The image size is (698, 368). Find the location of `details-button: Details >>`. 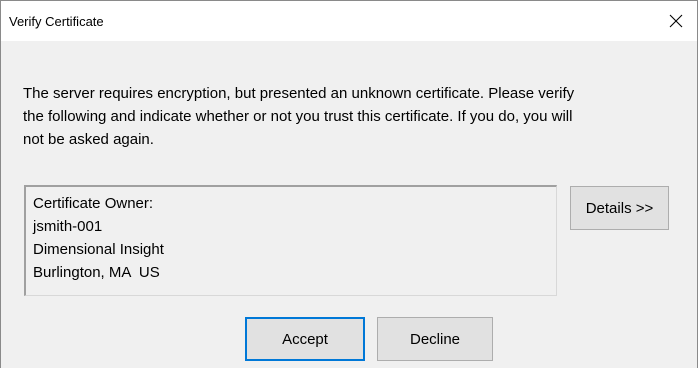

details-button: Details >> is located at coordinates (619, 208).